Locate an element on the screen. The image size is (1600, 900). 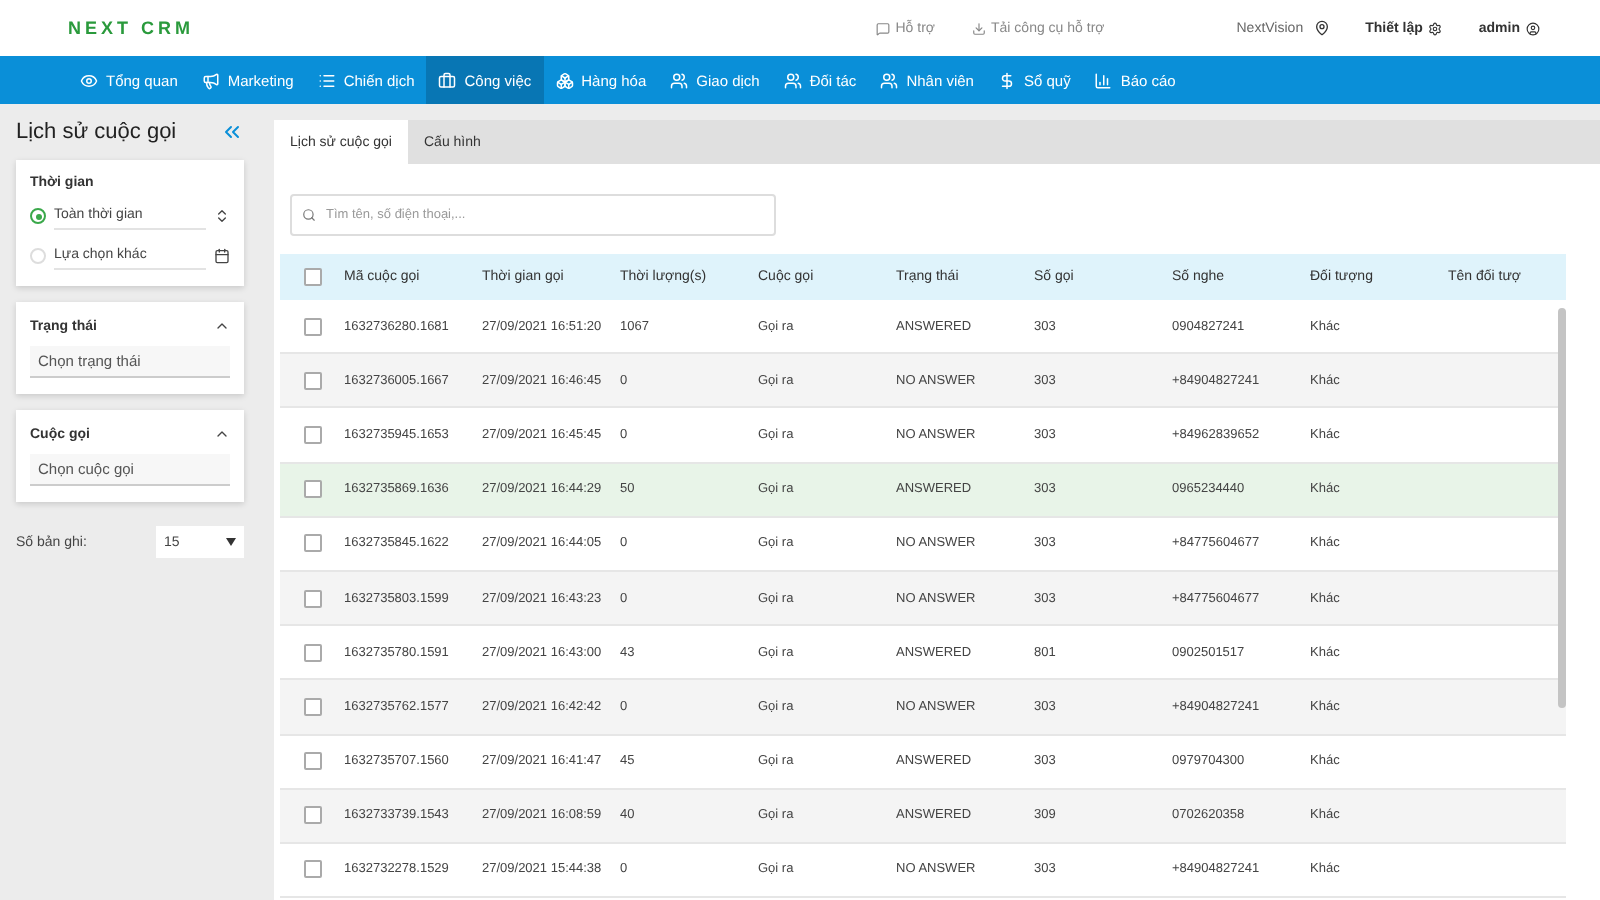
search-icon is located at coordinates (309, 215).